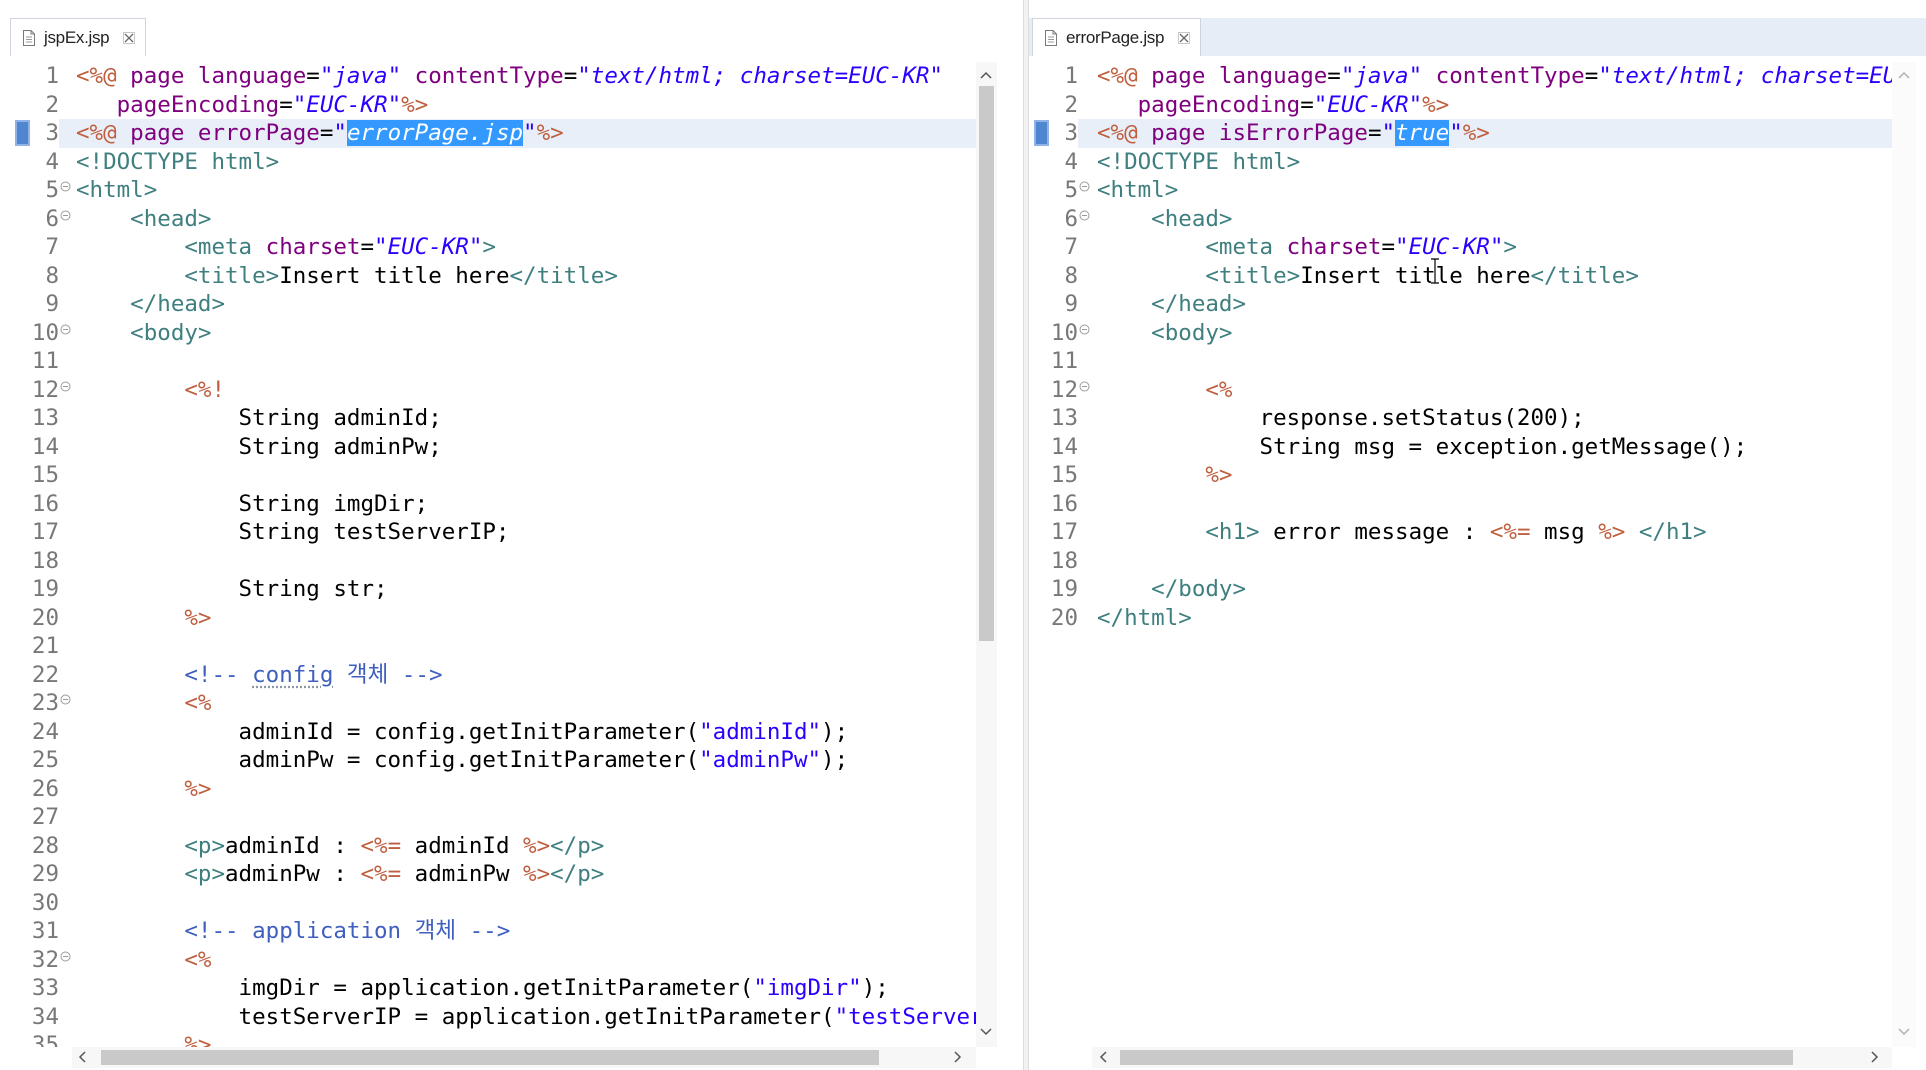 The width and height of the screenshot is (1926, 1070). What do you see at coordinates (526, 589) in the screenshot?
I see `code-text: String str;` at bounding box center [526, 589].